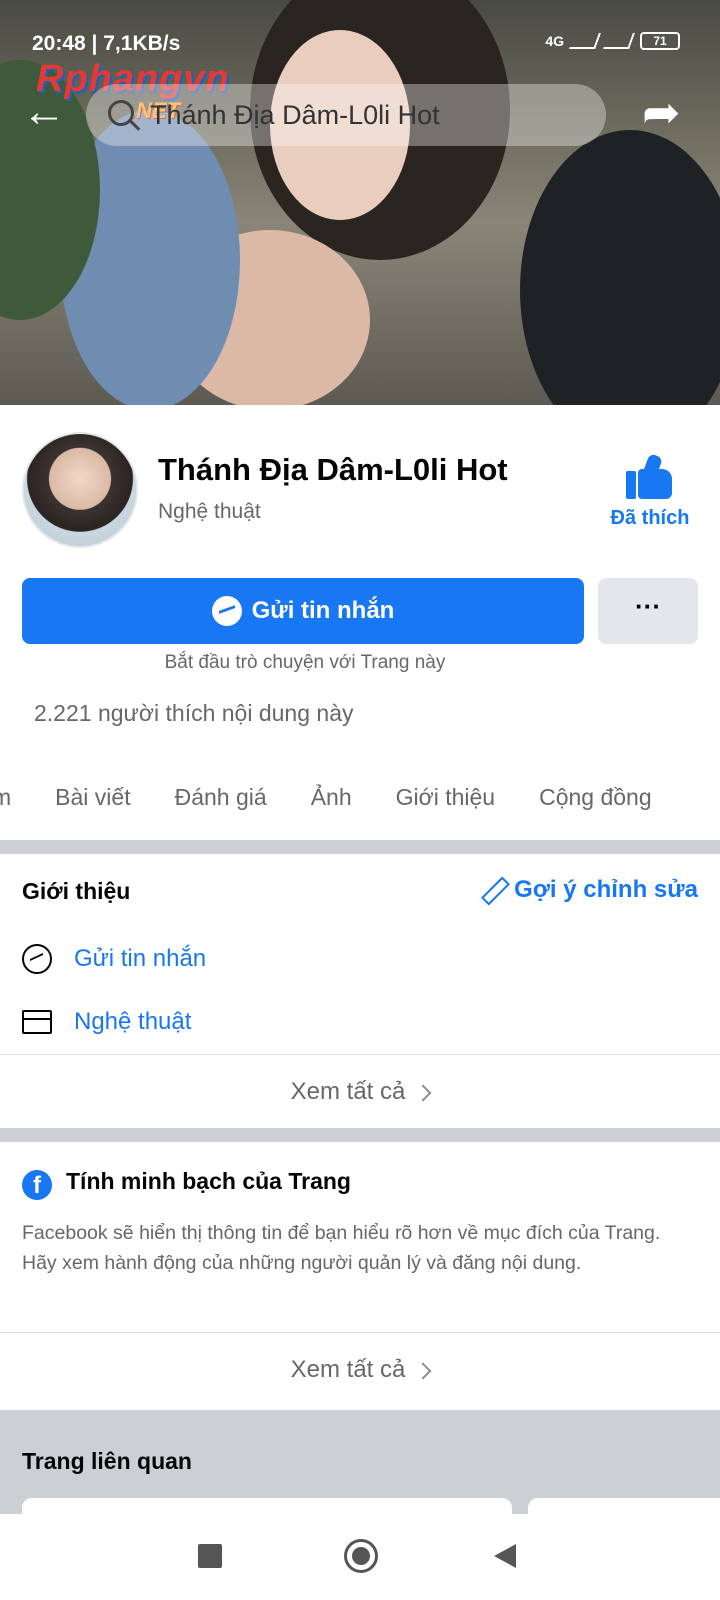  Describe the element at coordinates (133, 1021) in the screenshot. I see `intro-row-label: Nghệ thuật` at that location.